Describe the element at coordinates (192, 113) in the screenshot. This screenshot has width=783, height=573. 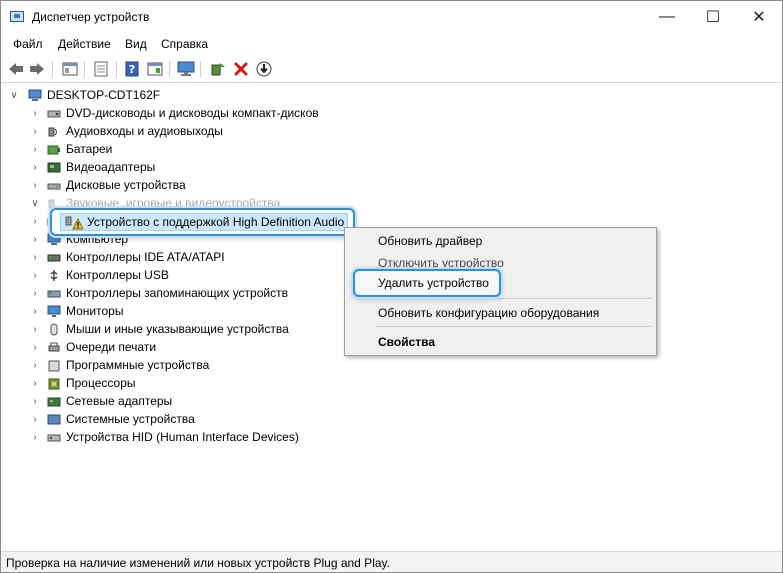
I see `tree-item-label: DVD-дисководы и дисководы компакт-дисков` at that location.